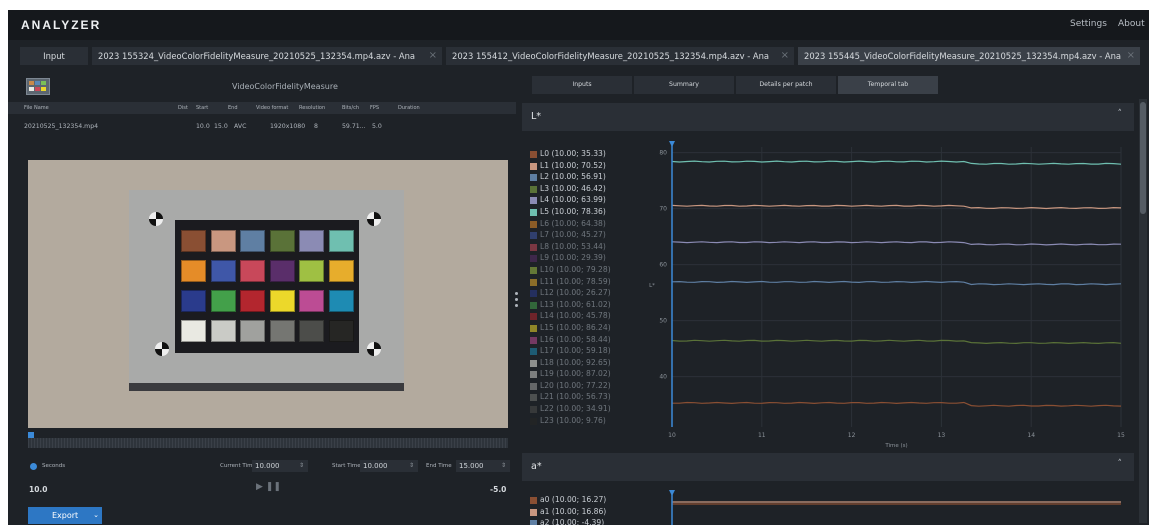 This screenshot has height=525, width=1151. What do you see at coordinates (588, 341) in the screenshot?
I see `l-star-legend-item: L16 (10.00; 58.44)` at bounding box center [588, 341].